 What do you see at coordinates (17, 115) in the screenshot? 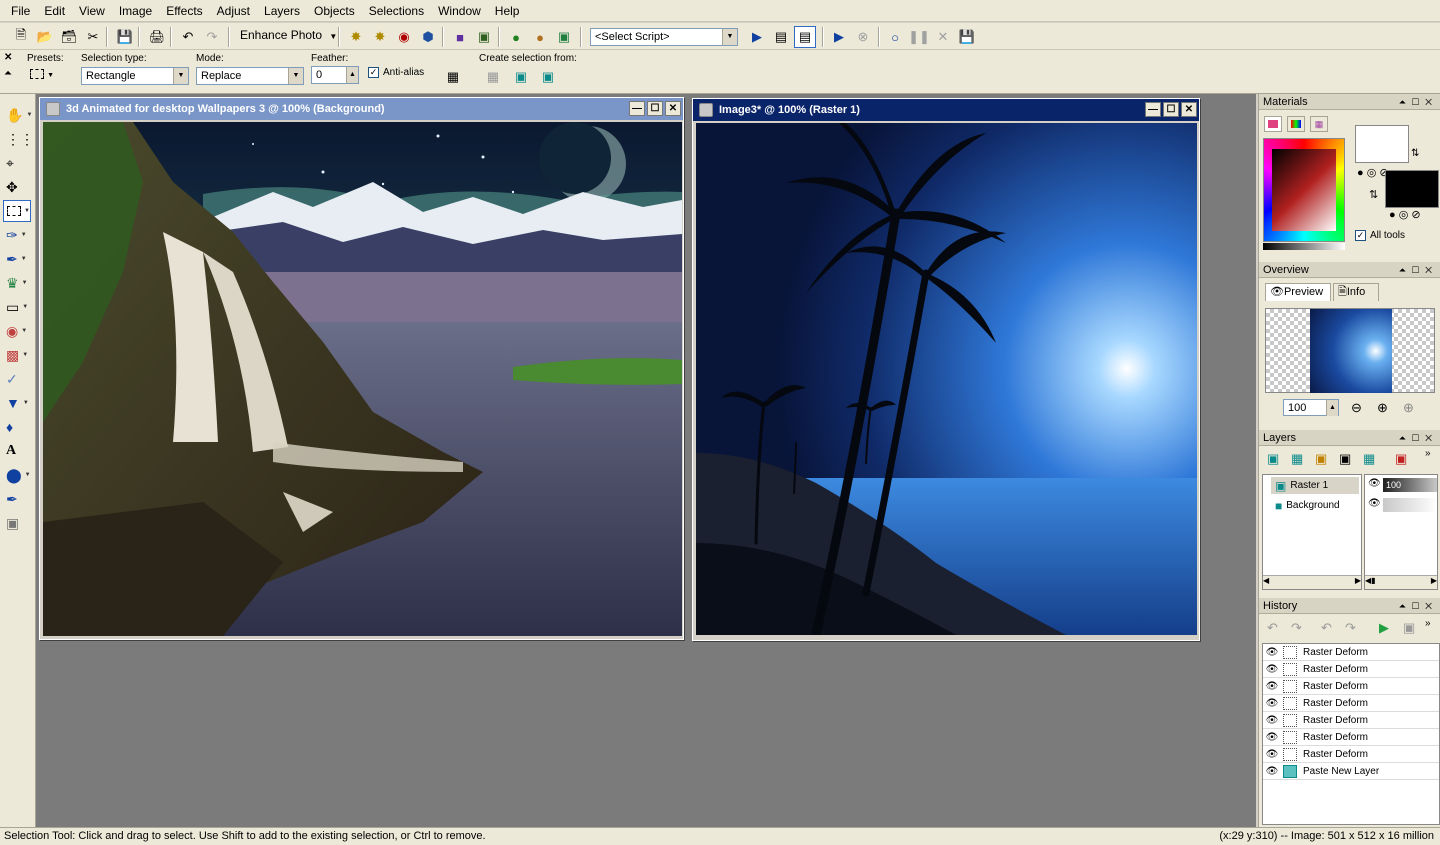
I see `pan-tool-icon: ✋ ▼` at bounding box center [17, 115].